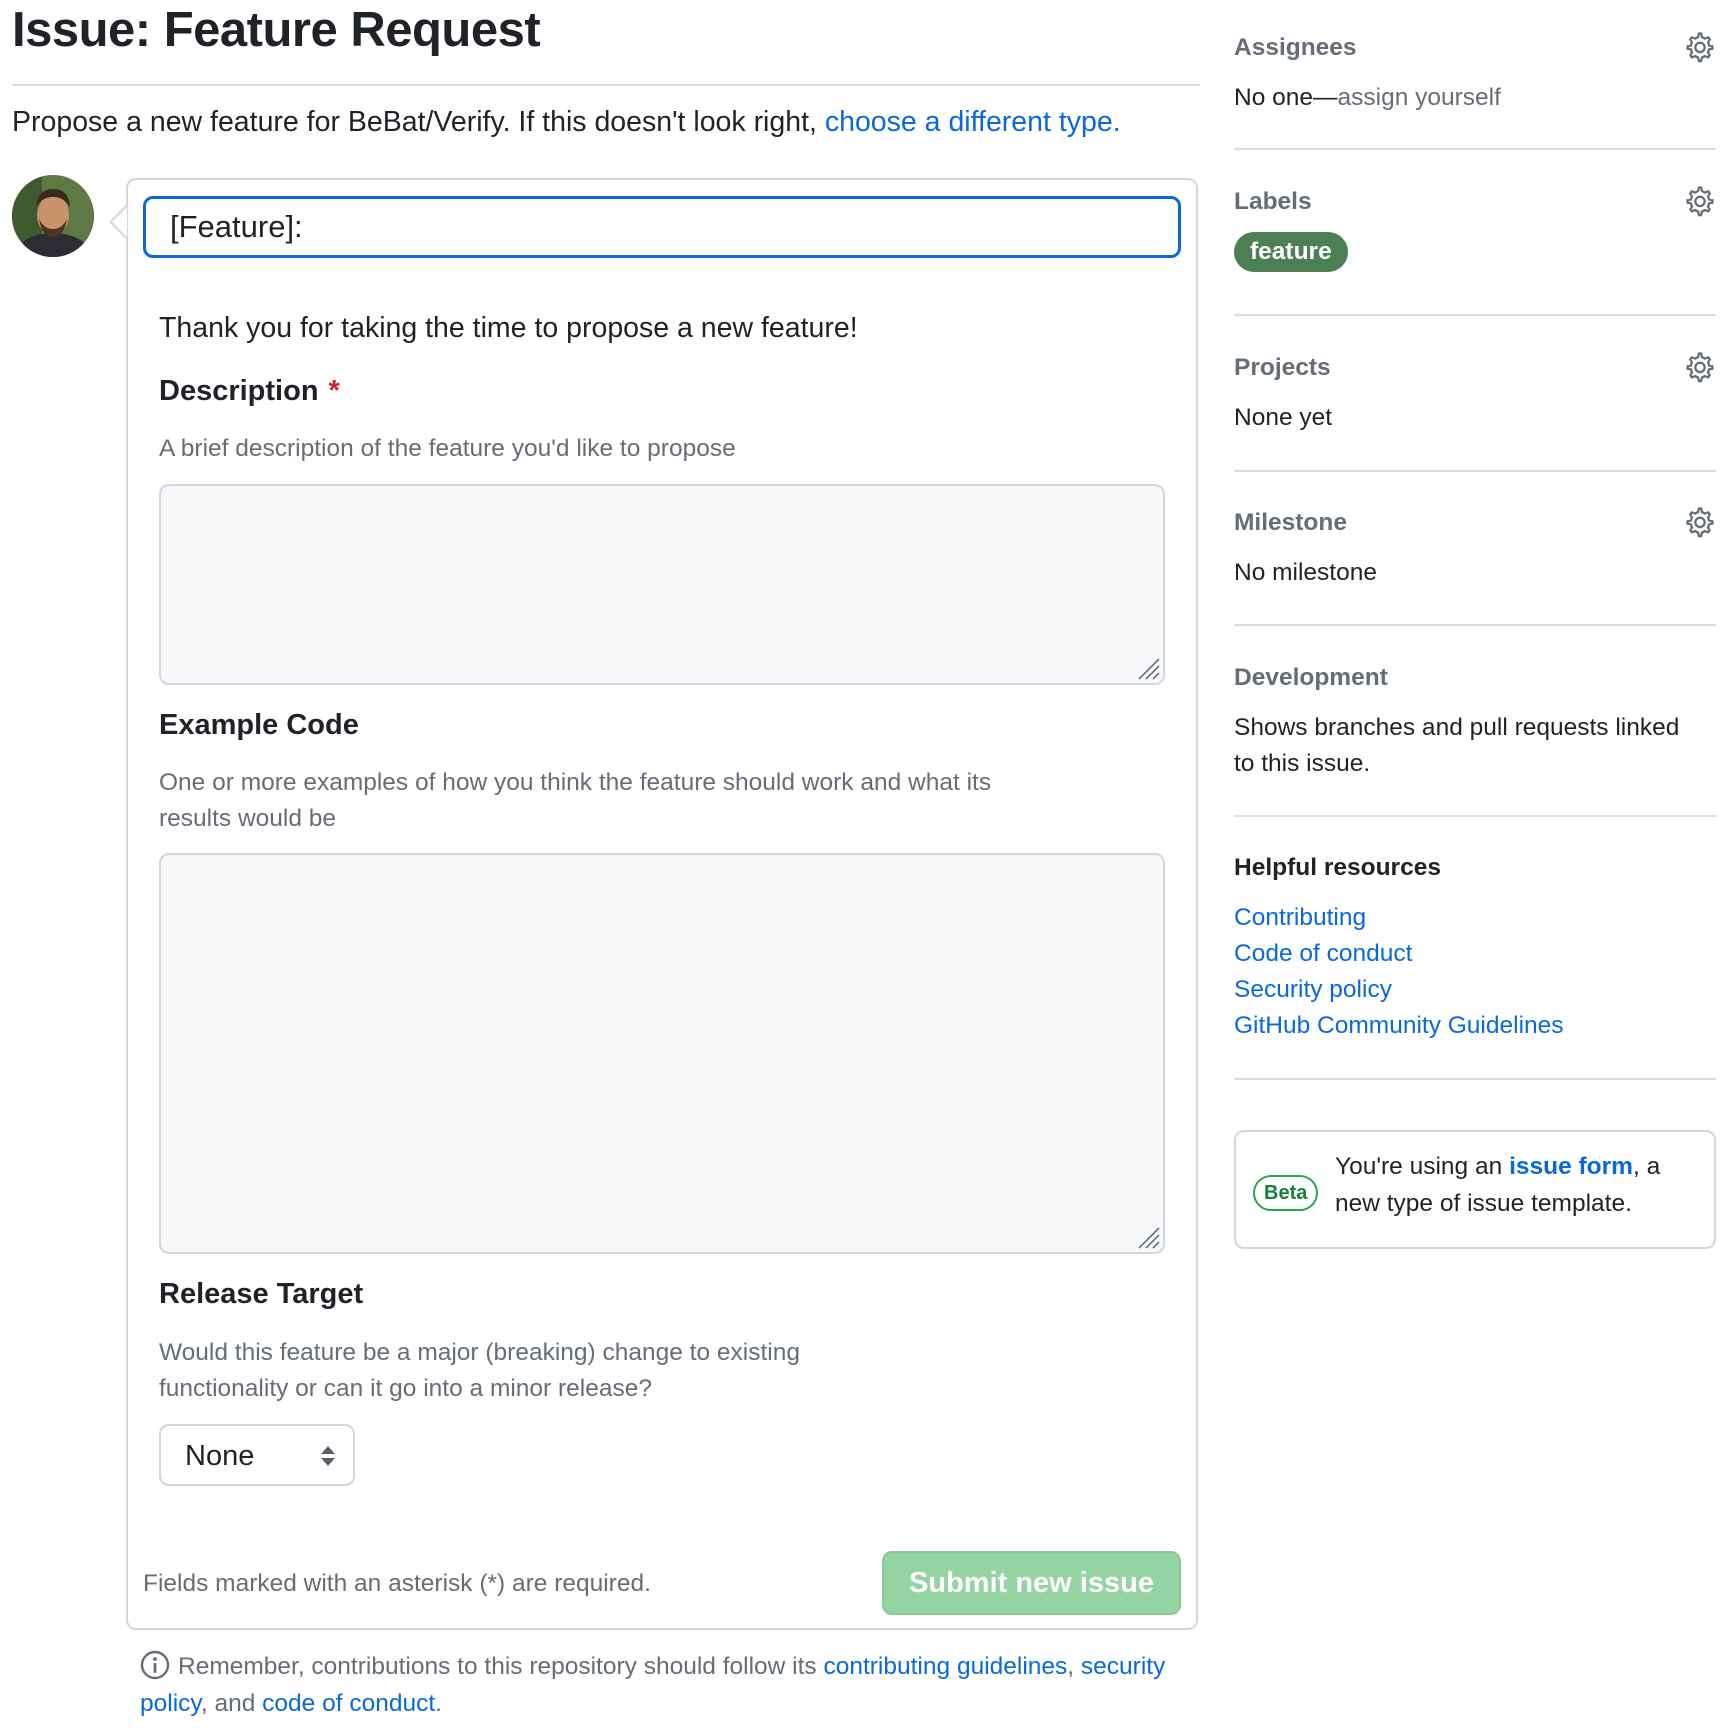  Describe the element at coordinates (1475, 368) in the screenshot. I see `projects-title: Projects` at that location.